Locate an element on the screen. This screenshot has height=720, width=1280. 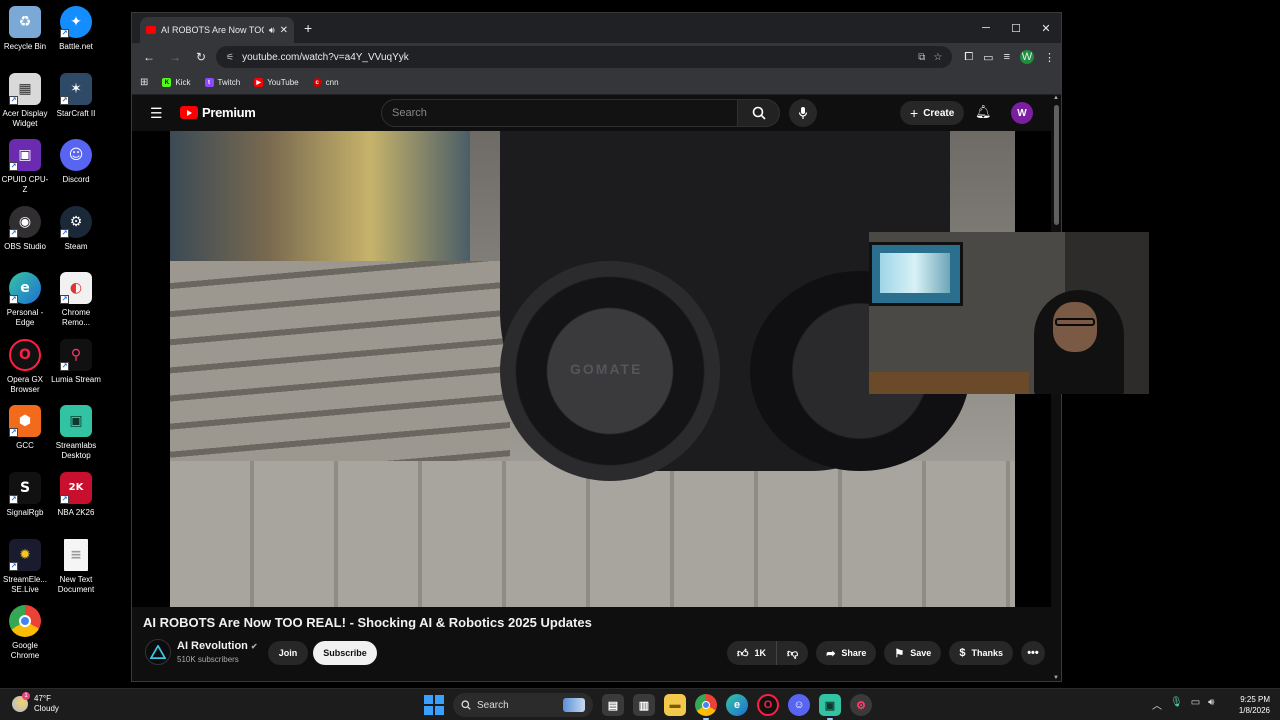
channel-name: AI Revolution ✔ is located at coordinates (217, 646).